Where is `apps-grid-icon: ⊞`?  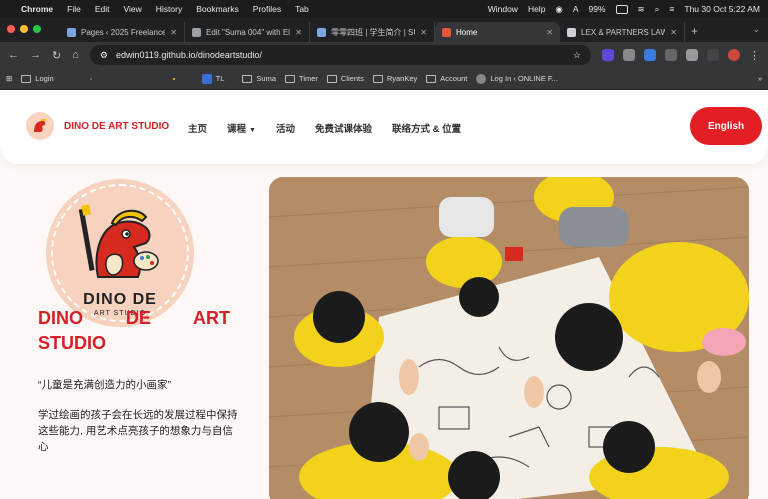
apps-grid-icon: ⊞ is located at coordinates (9, 78).